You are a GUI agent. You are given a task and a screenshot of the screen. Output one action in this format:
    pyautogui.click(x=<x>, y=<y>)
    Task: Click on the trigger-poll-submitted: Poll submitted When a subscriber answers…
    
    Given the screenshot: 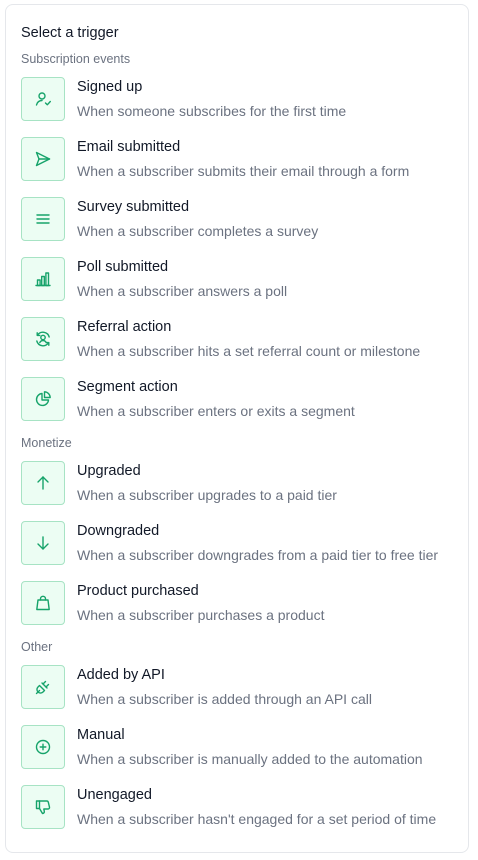 What is the action you would take?
    pyautogui.click(x=241, y=280)
    